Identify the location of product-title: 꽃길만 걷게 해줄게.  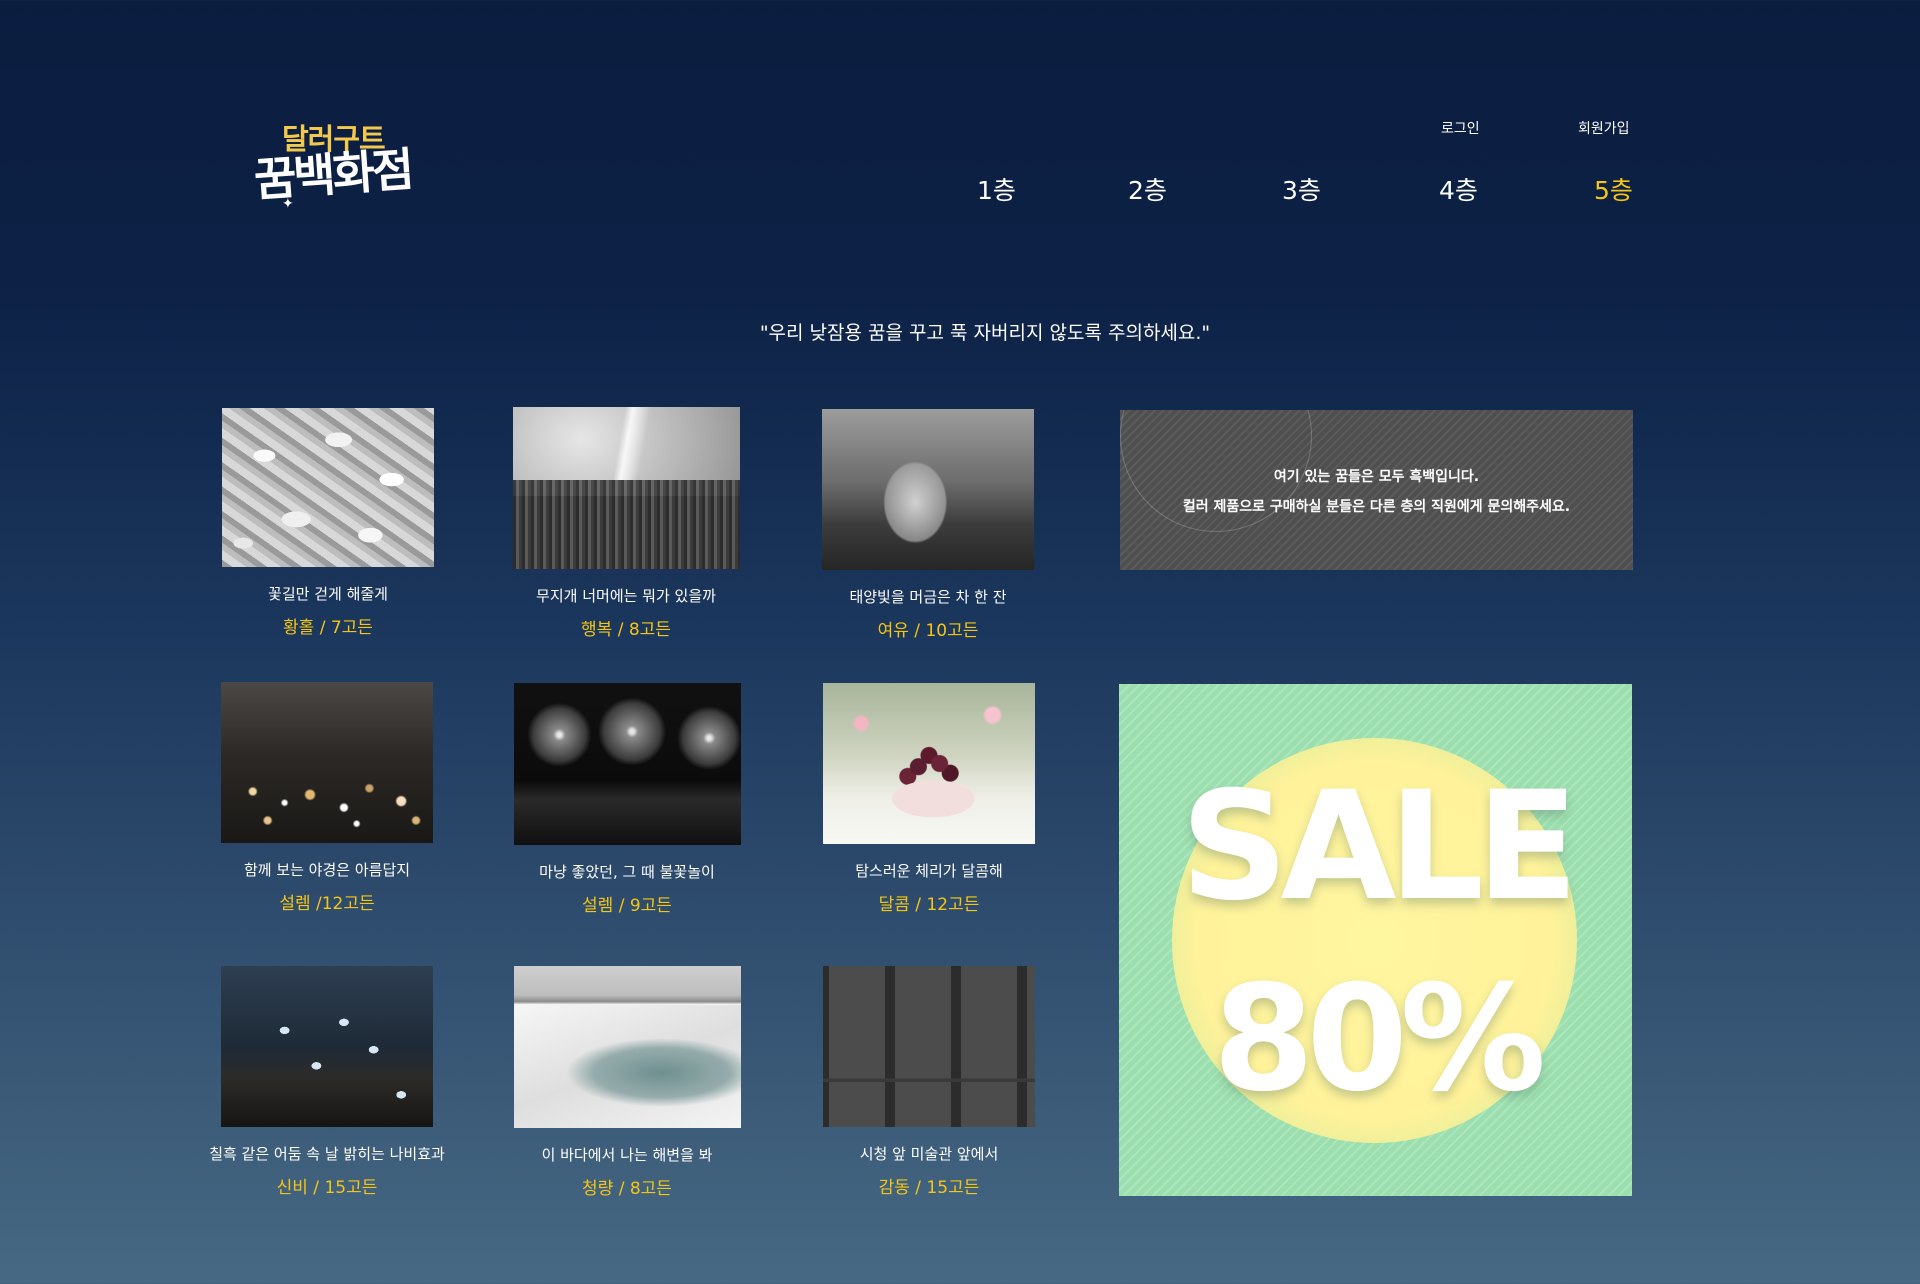
(328, 594).